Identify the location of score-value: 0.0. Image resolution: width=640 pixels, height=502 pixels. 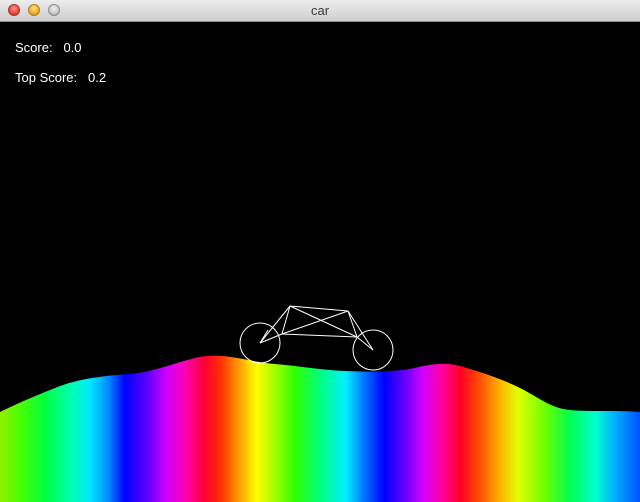
(72, 47).